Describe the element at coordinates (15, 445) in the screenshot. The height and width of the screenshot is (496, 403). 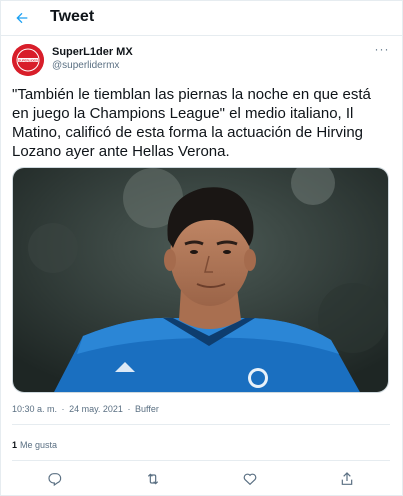
I see `likes-count: 1` at that location.